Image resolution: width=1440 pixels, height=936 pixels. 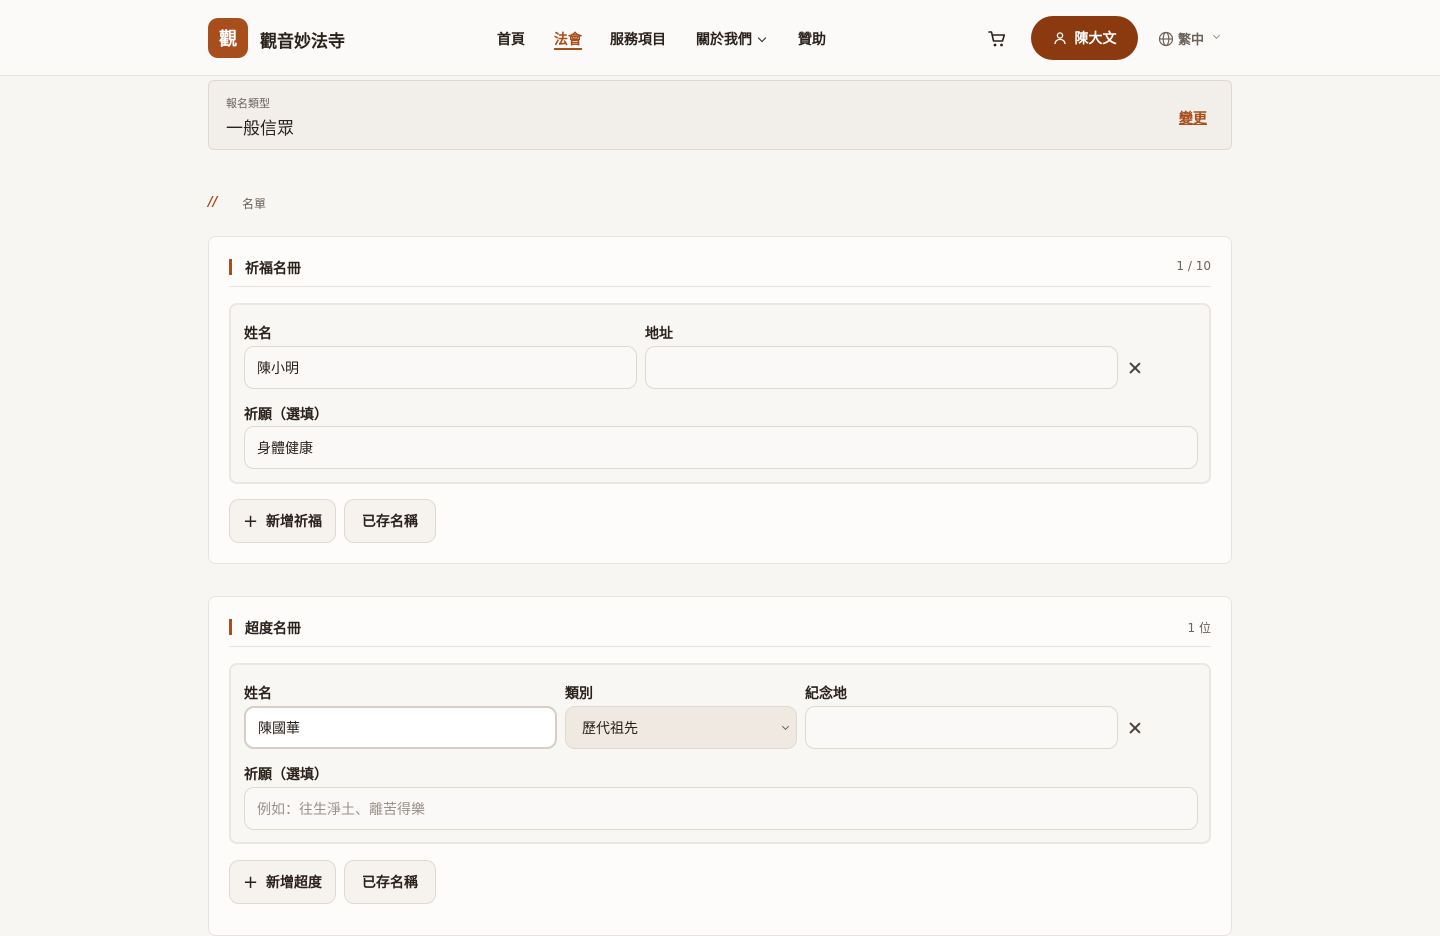 I want to click on user-account-button: 陳大文, so click(x=1084, y=38).